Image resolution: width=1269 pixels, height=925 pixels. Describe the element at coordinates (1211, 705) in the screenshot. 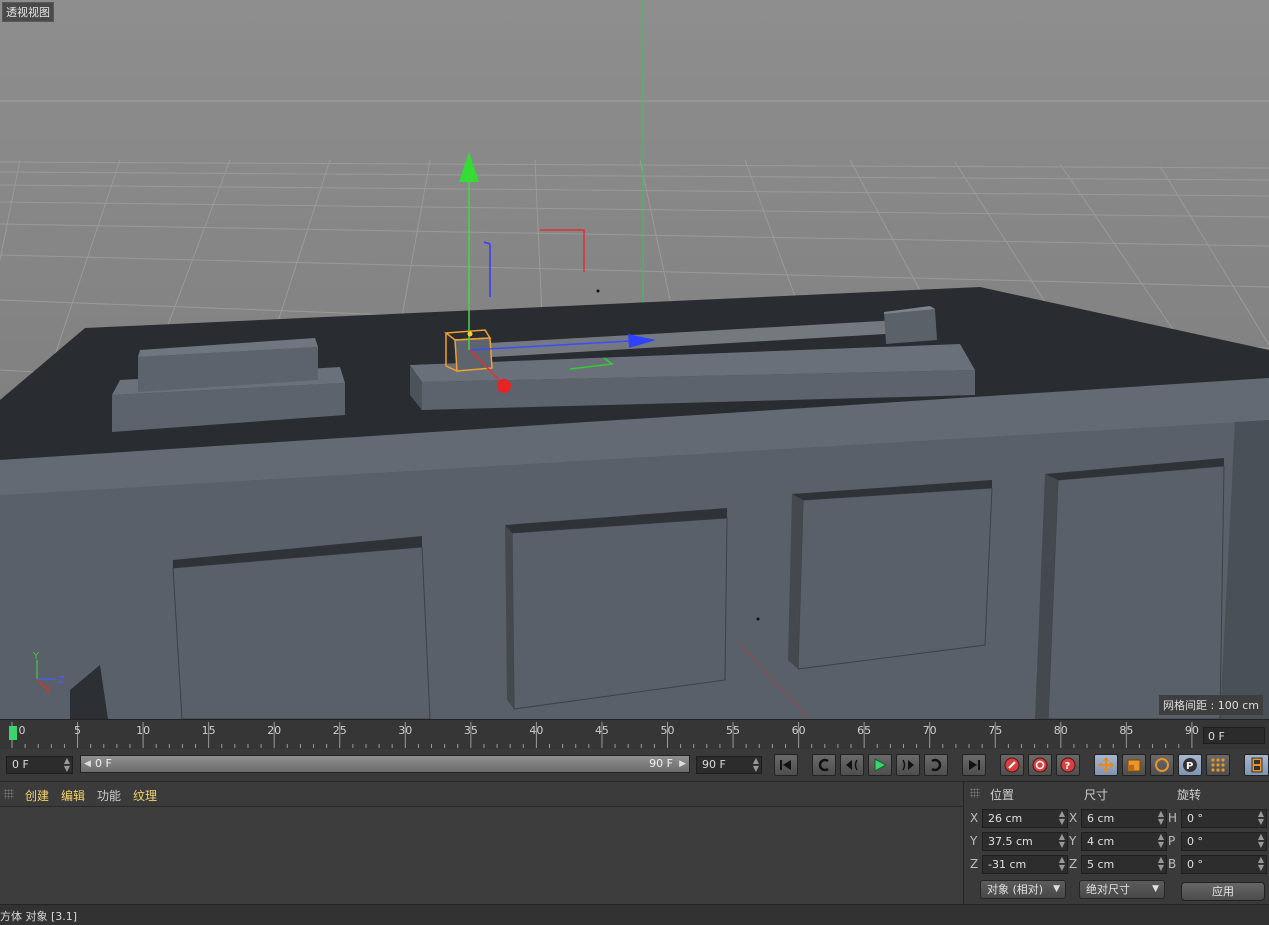

I see `grid-spacing-label: 网格间距 : 100 cm` at that location.